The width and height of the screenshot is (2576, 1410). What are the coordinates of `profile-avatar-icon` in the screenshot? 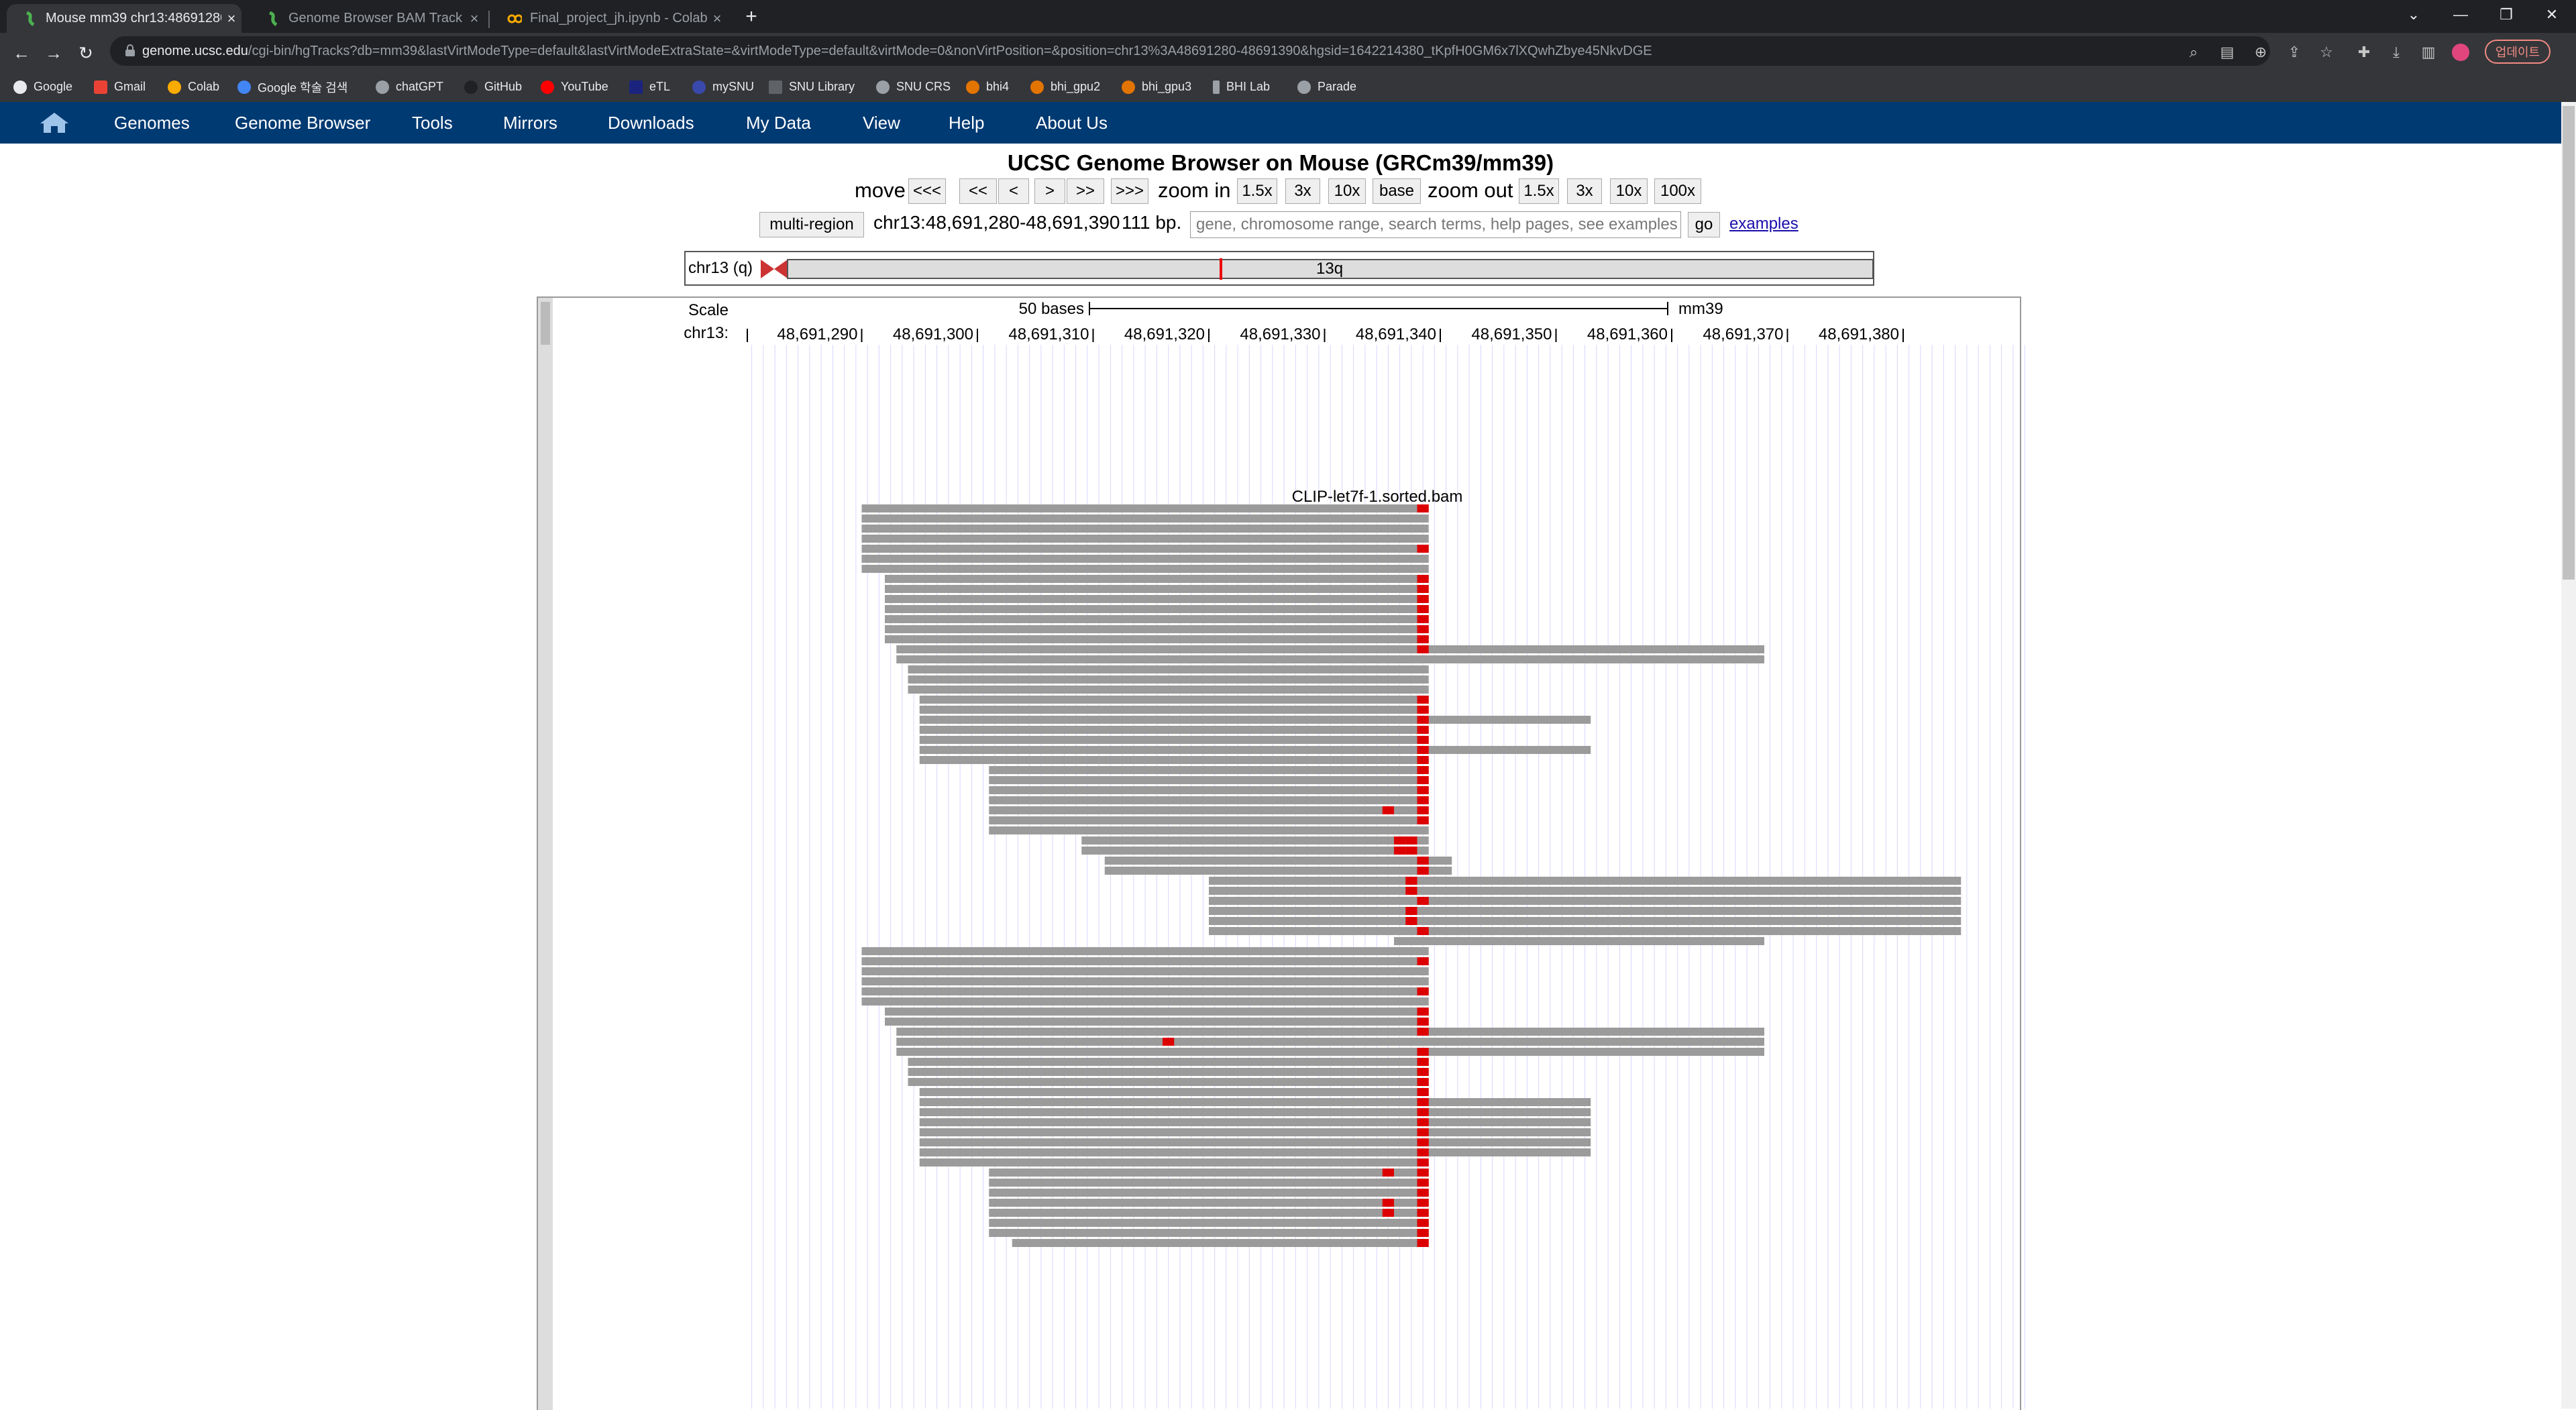 It's located at (2460, 52).